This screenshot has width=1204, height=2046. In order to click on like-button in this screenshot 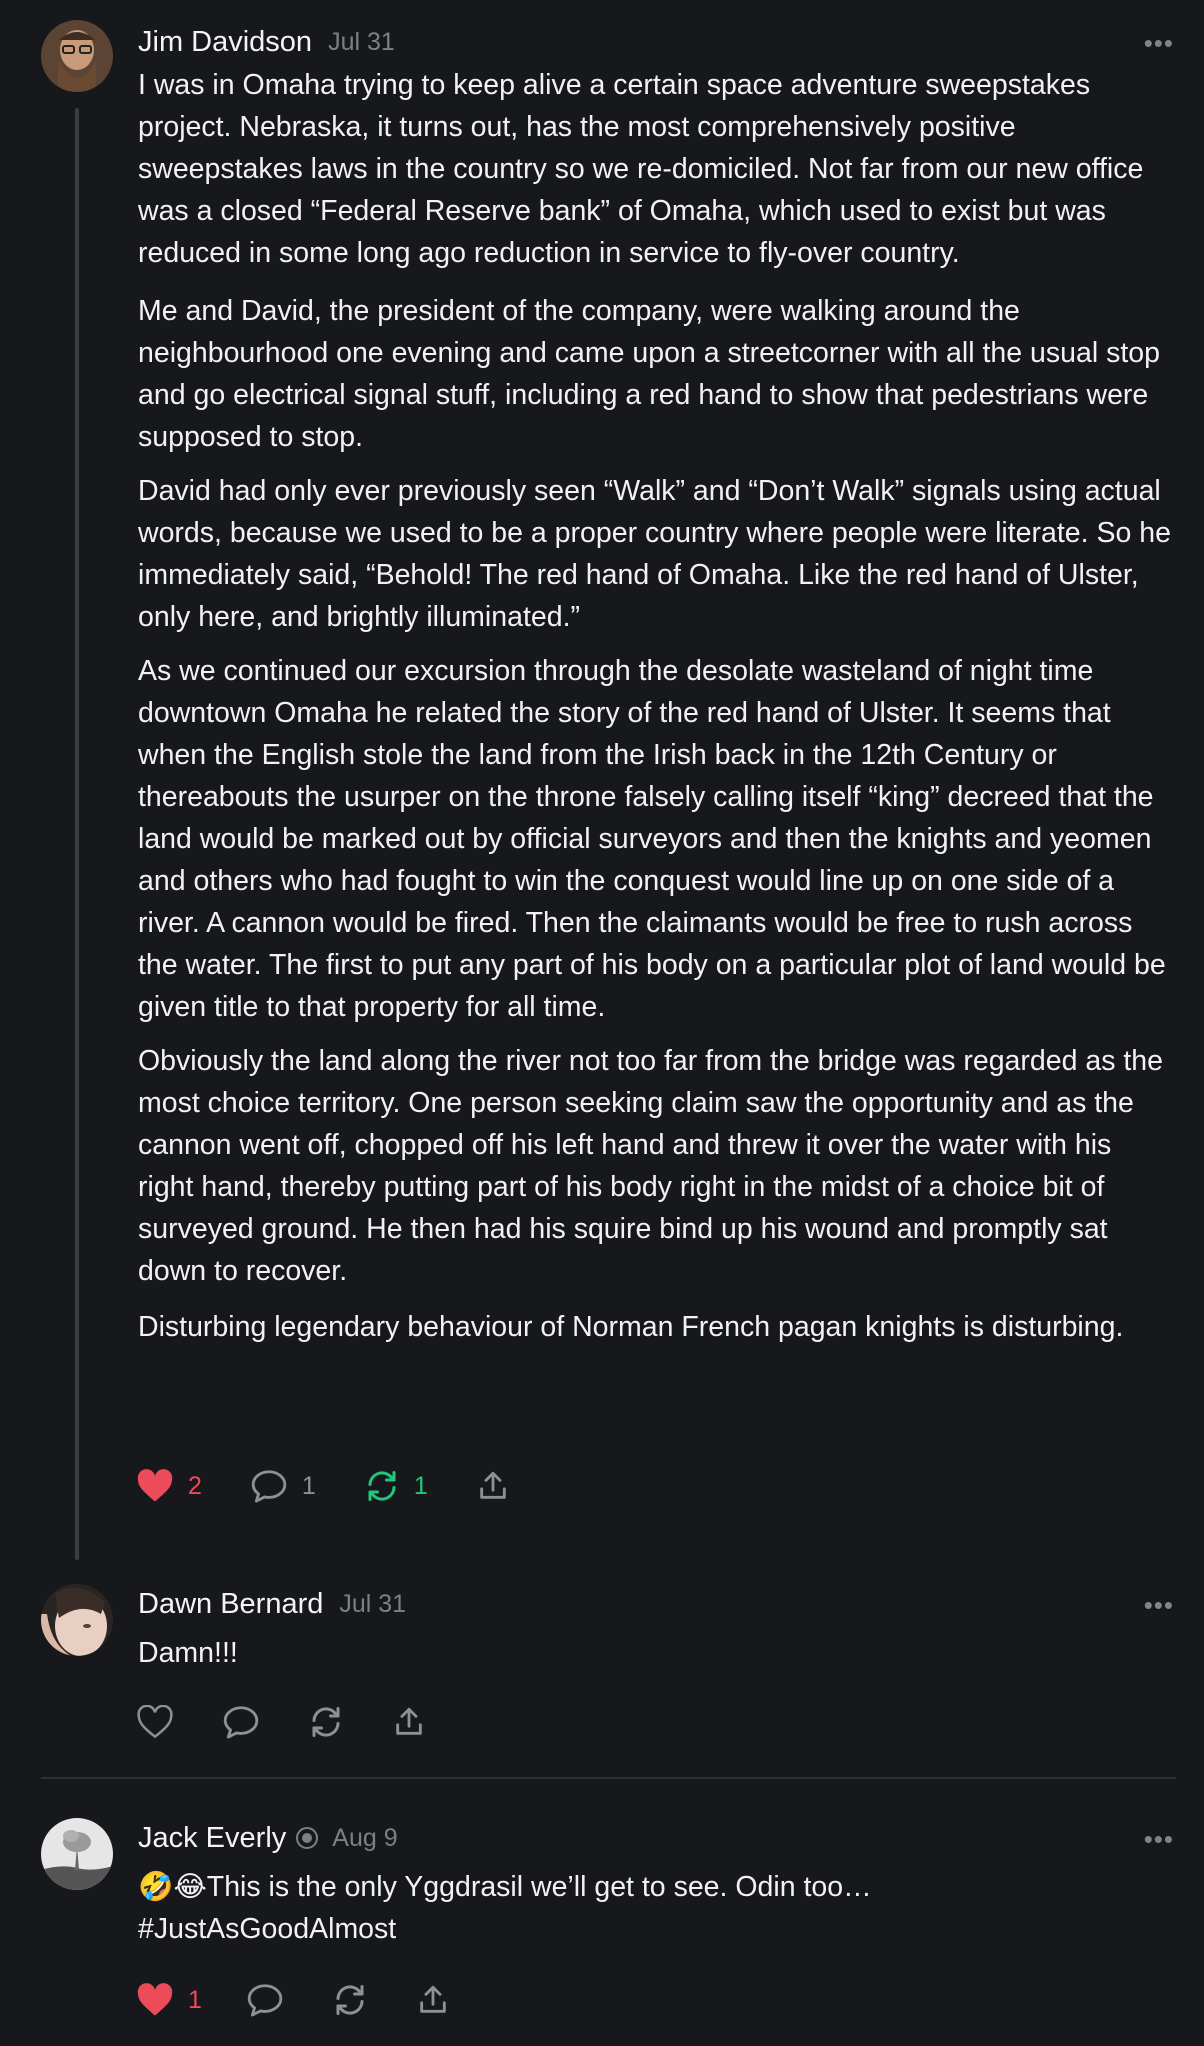, I will do `click(155, 1722)`.